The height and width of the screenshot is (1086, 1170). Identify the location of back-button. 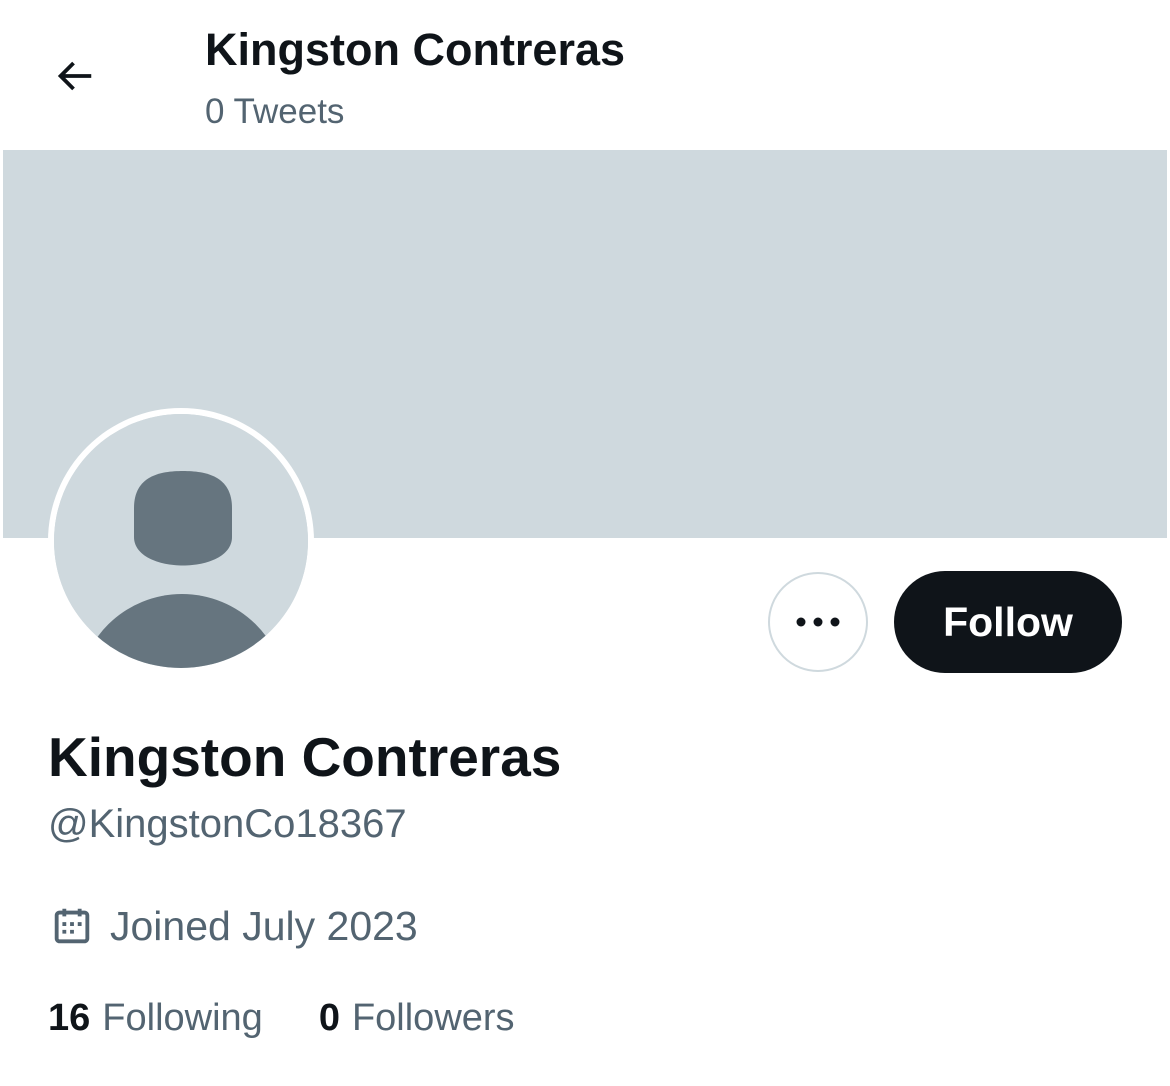
(74, 76).